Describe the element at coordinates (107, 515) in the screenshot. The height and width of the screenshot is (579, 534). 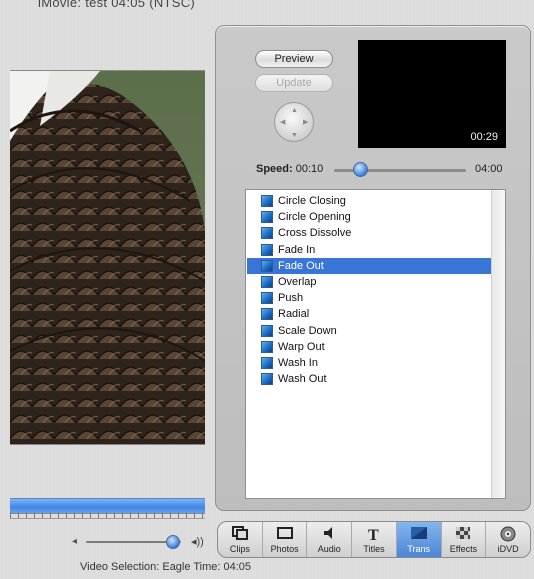
I see `timeline-ruler` at that location.